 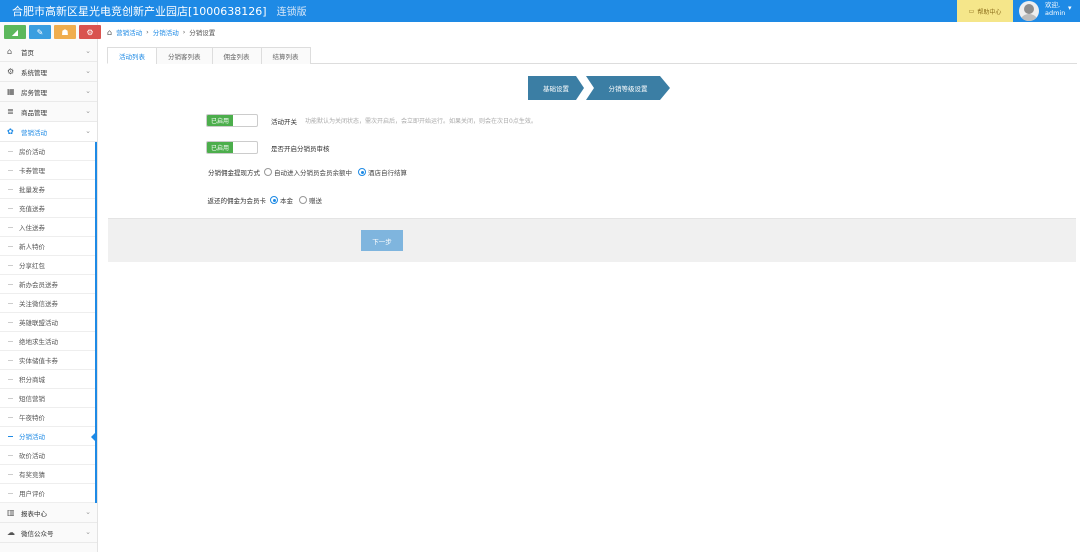 What do you see at coordinates (48, 52) in the screenshot?
I see `sidebar-item: ⌂ 首页 ⌄` at bounding box center [48, 52].